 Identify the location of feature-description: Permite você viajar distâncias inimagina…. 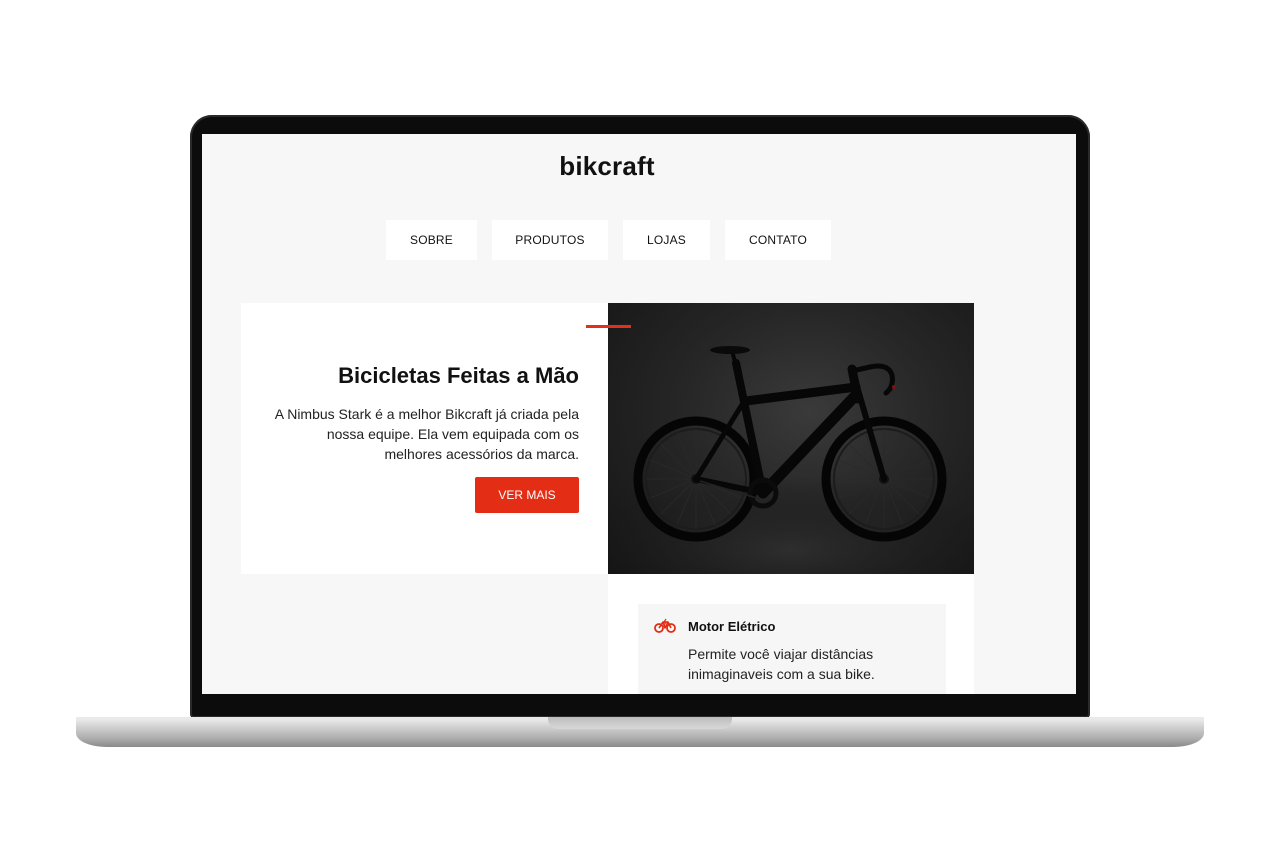
(781, 664).